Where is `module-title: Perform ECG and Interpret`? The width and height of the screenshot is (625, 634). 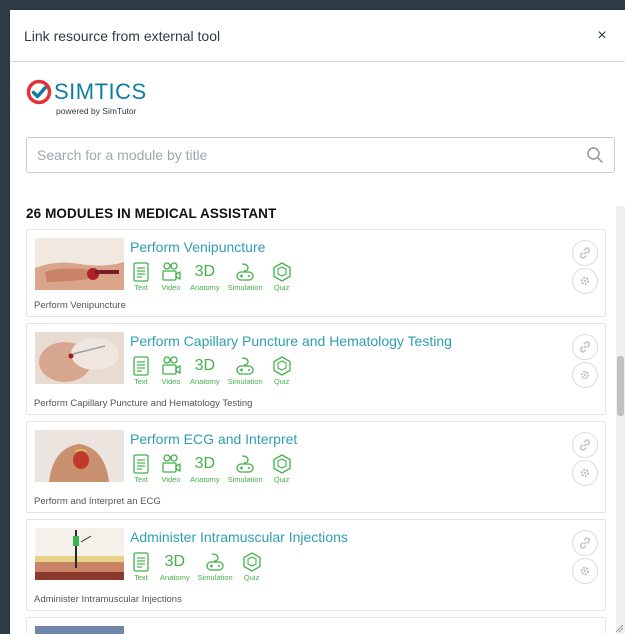
module-title: Perform ECG and Interpret is located at coordinates (213, 439).